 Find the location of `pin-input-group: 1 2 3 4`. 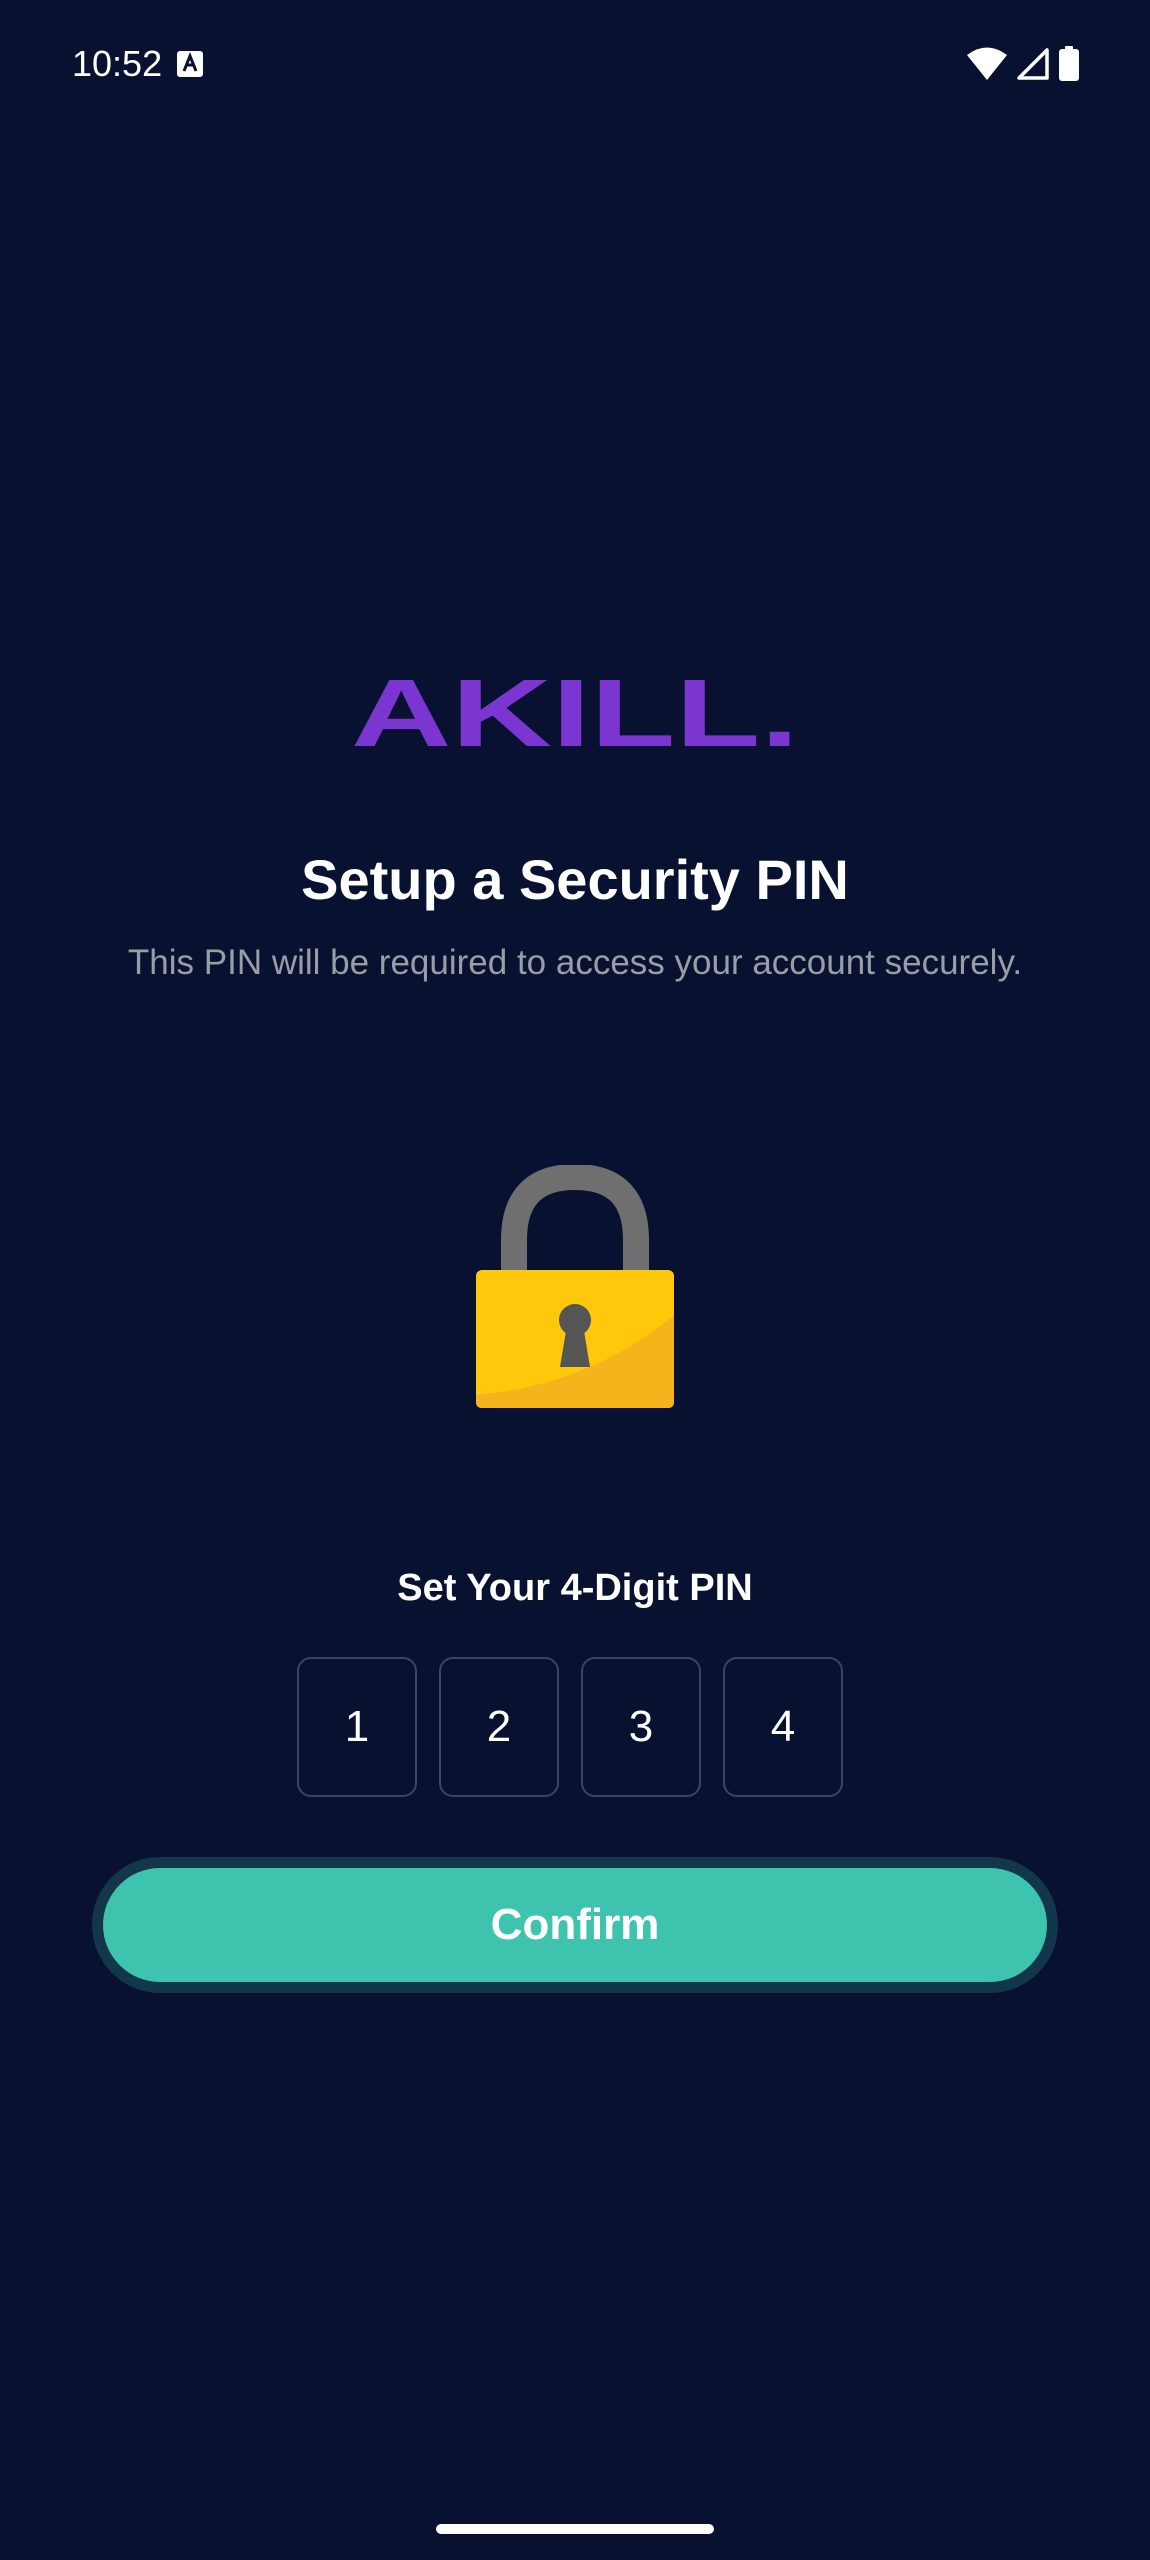

pin-input-group: 1 2 3 4 is located at coordinates (575, 1728).